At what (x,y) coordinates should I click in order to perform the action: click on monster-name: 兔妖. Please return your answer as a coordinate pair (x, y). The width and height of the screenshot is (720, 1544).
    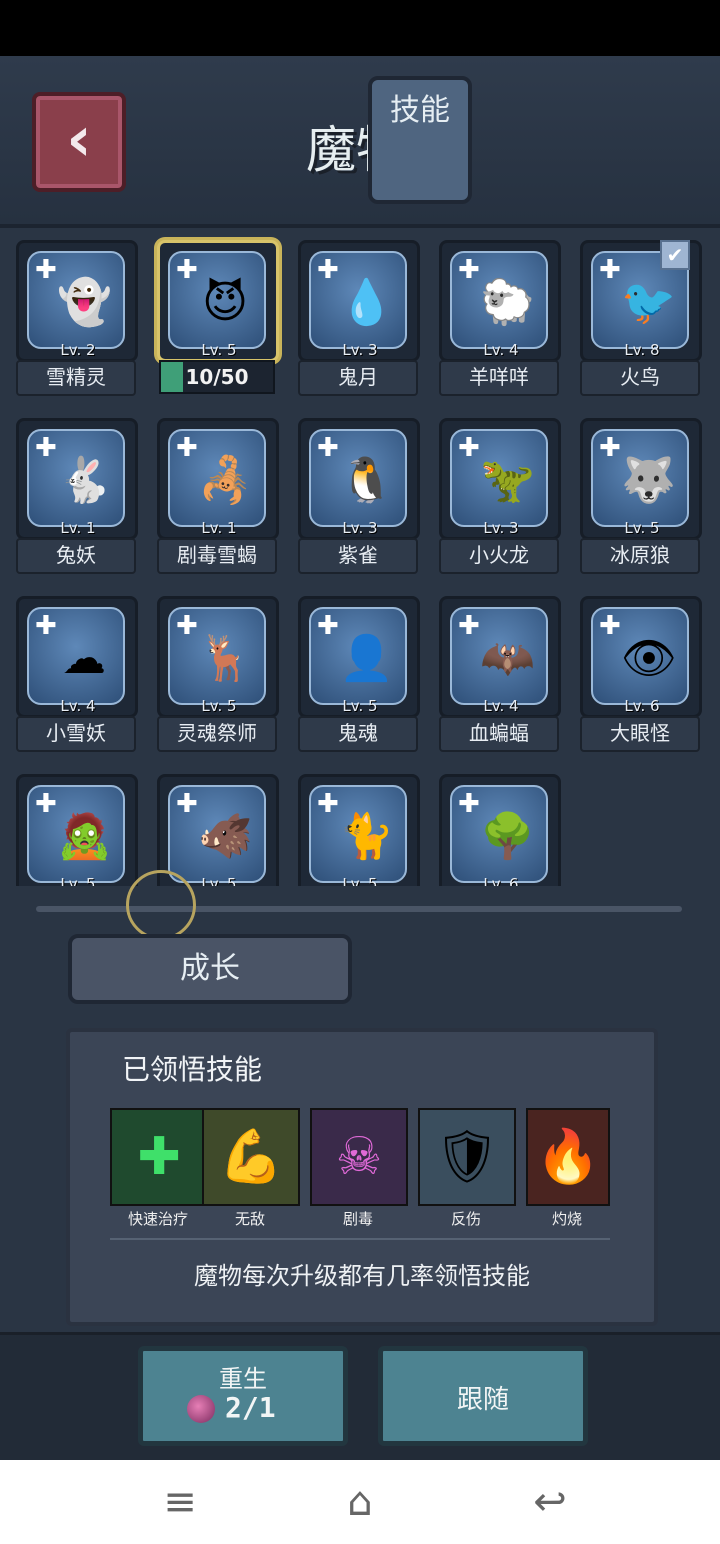
    Looking at the image, I should click on (76, 556).